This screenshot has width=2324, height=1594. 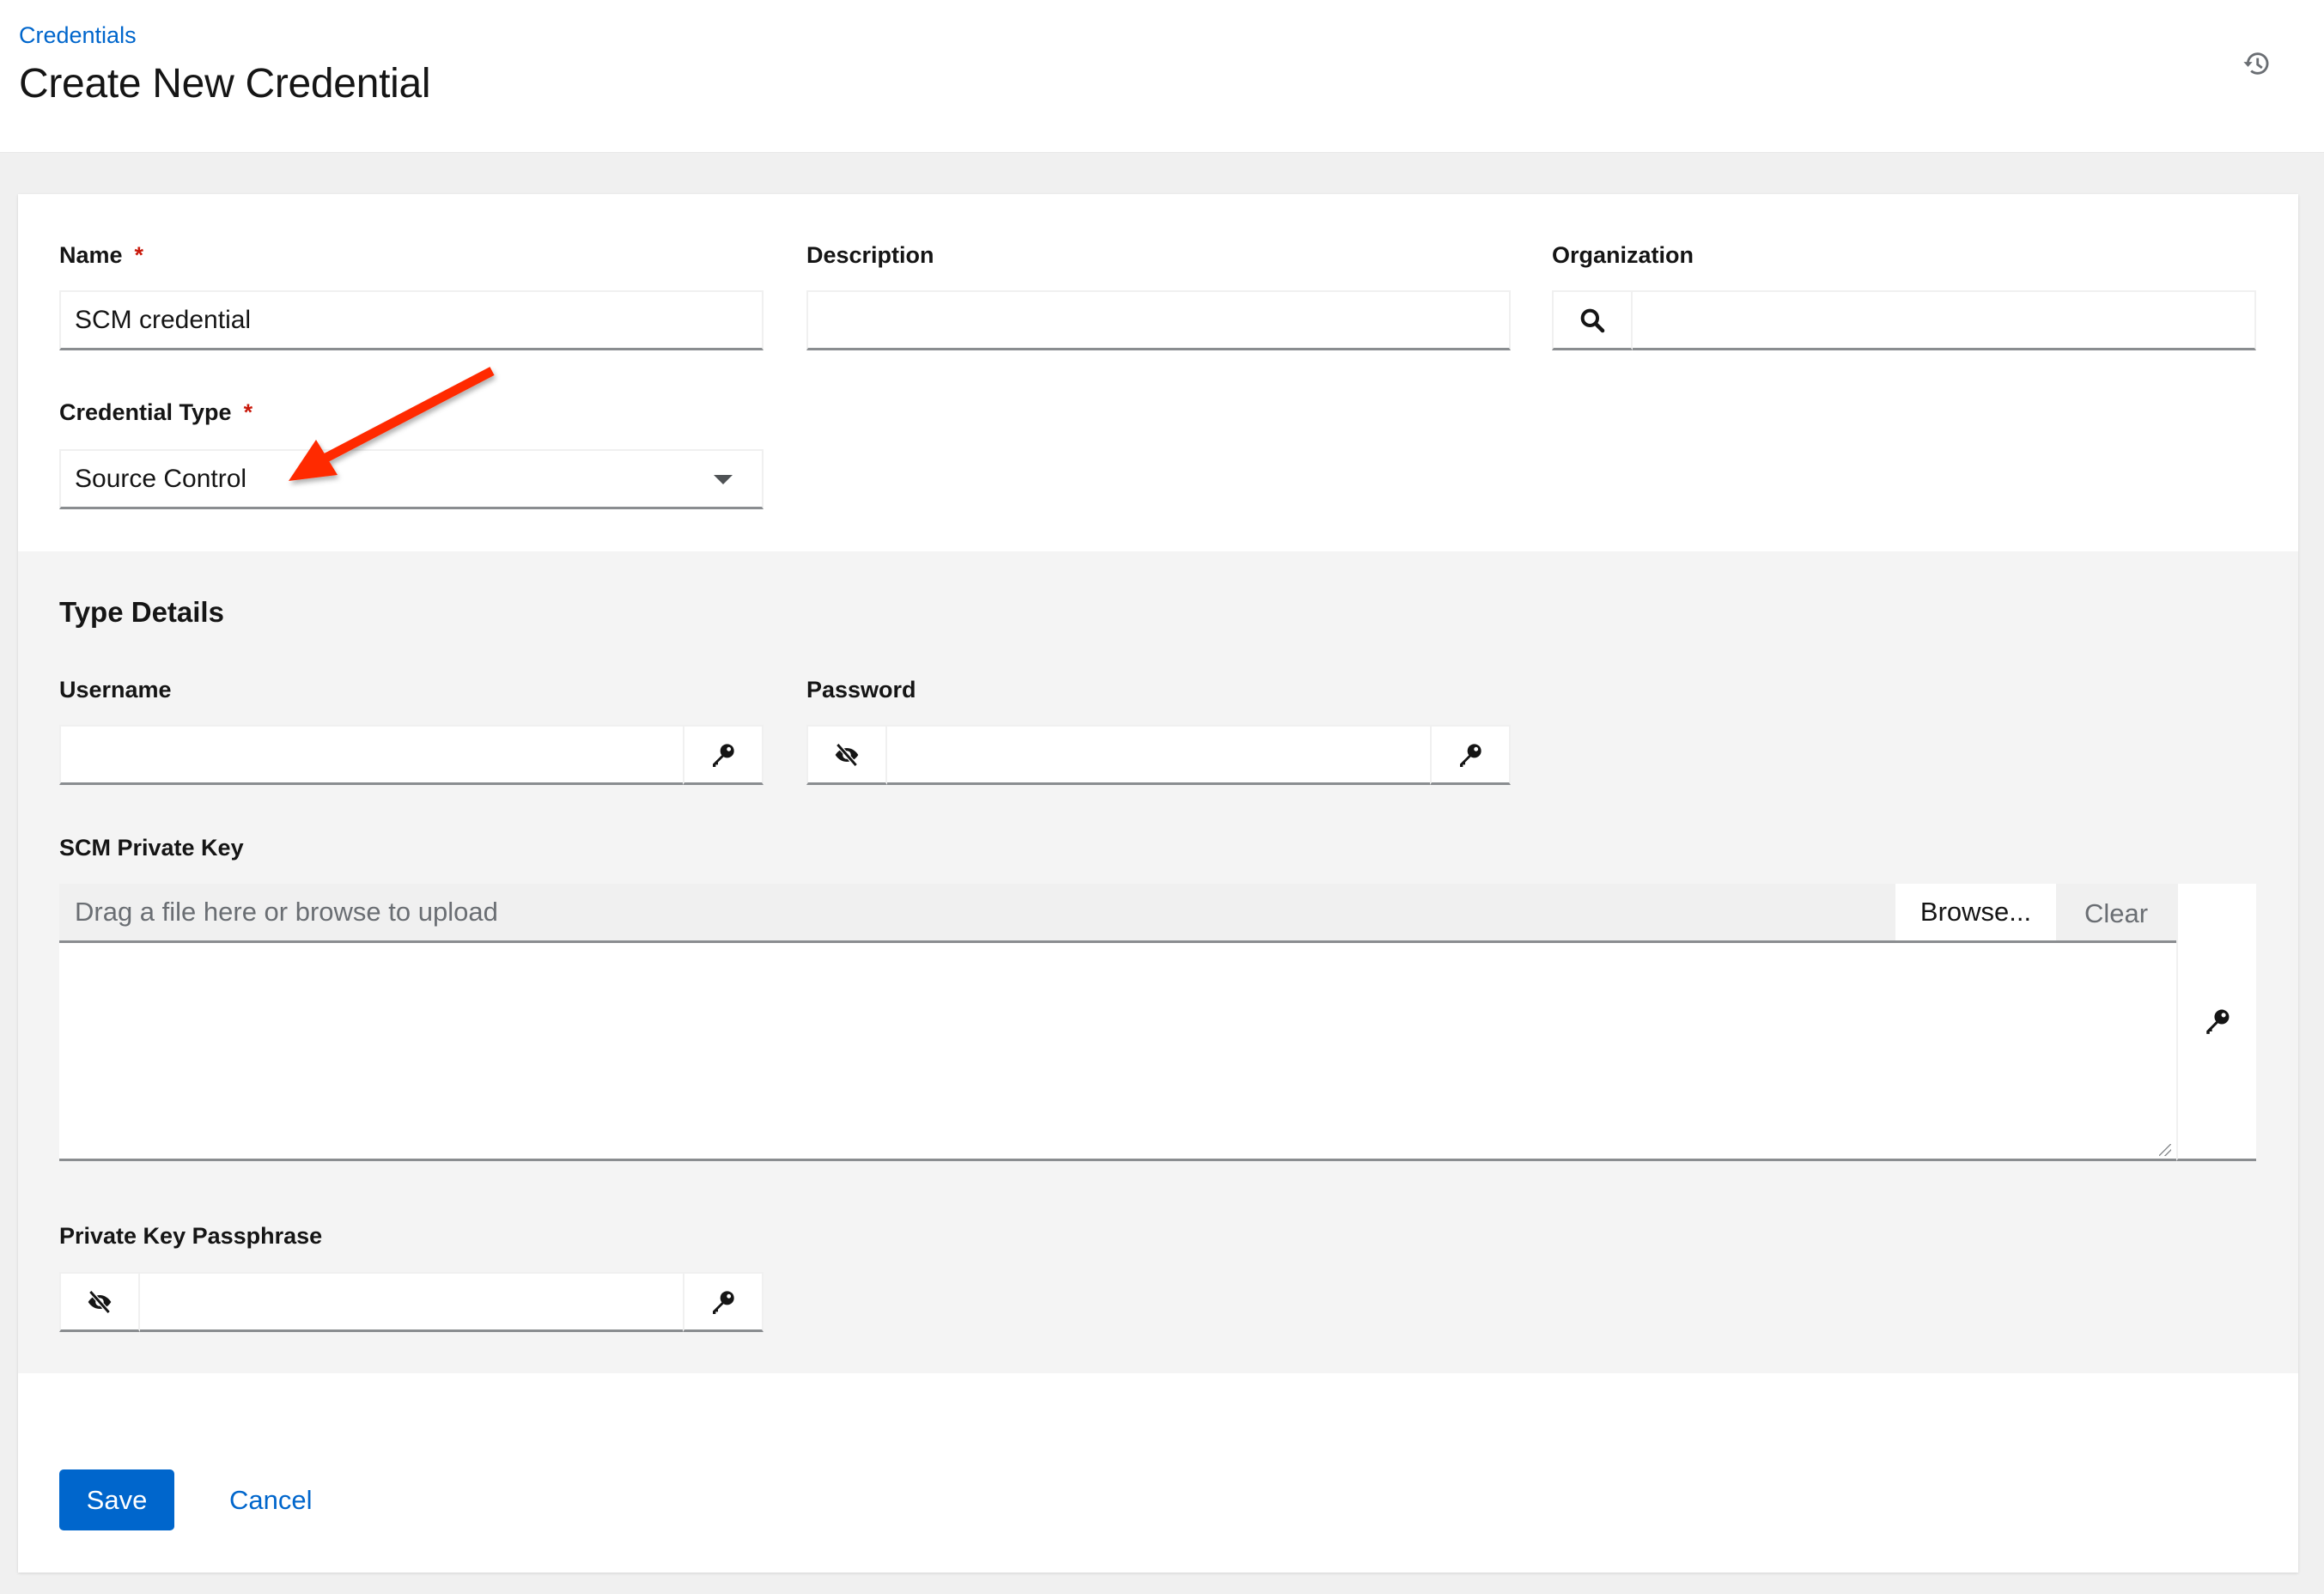 What do you see at coordinates (1944, 320) in the screenshot?
I see `organization-input` at bounding box center [1944, 320].